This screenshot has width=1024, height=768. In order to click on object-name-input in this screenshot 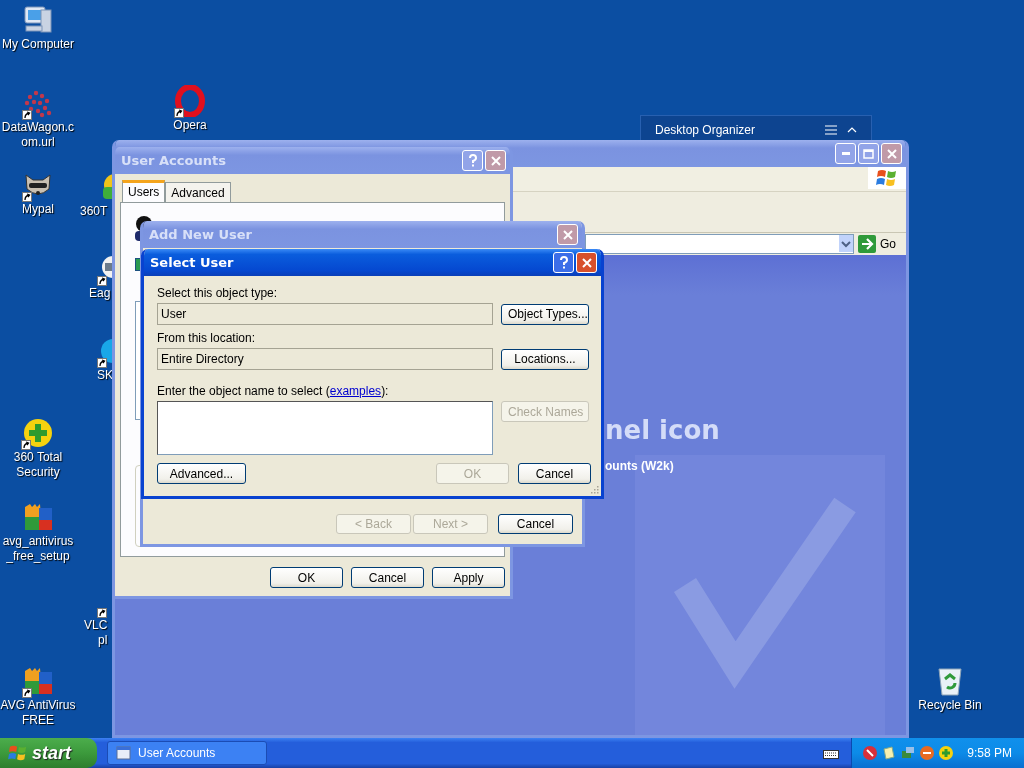, I will do `click(325, 428)`.